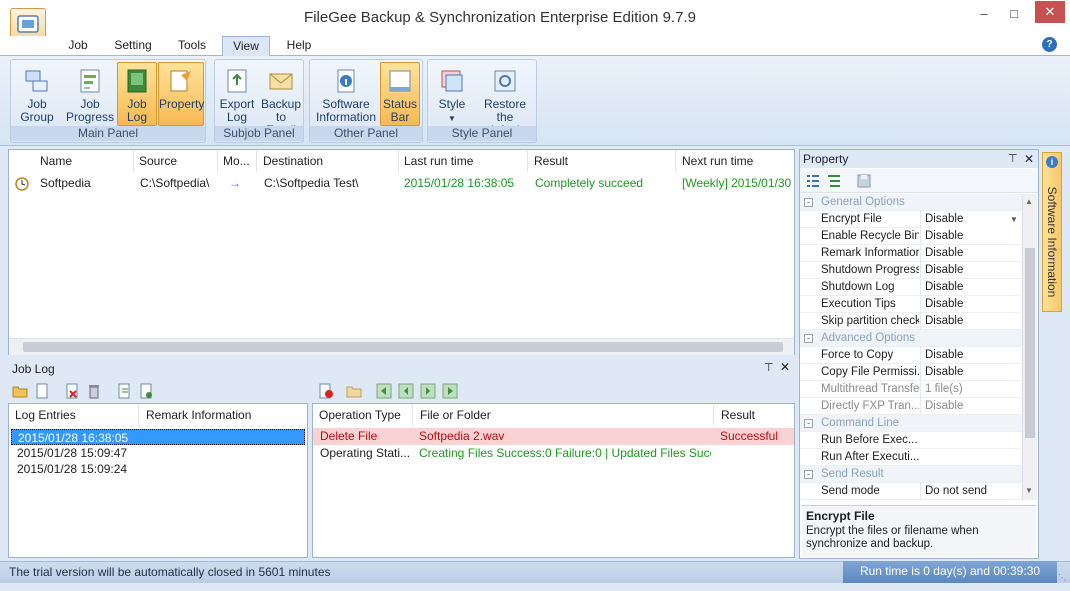  I want to click on column-header-log-entries: Log Entries, so click(74, 415).